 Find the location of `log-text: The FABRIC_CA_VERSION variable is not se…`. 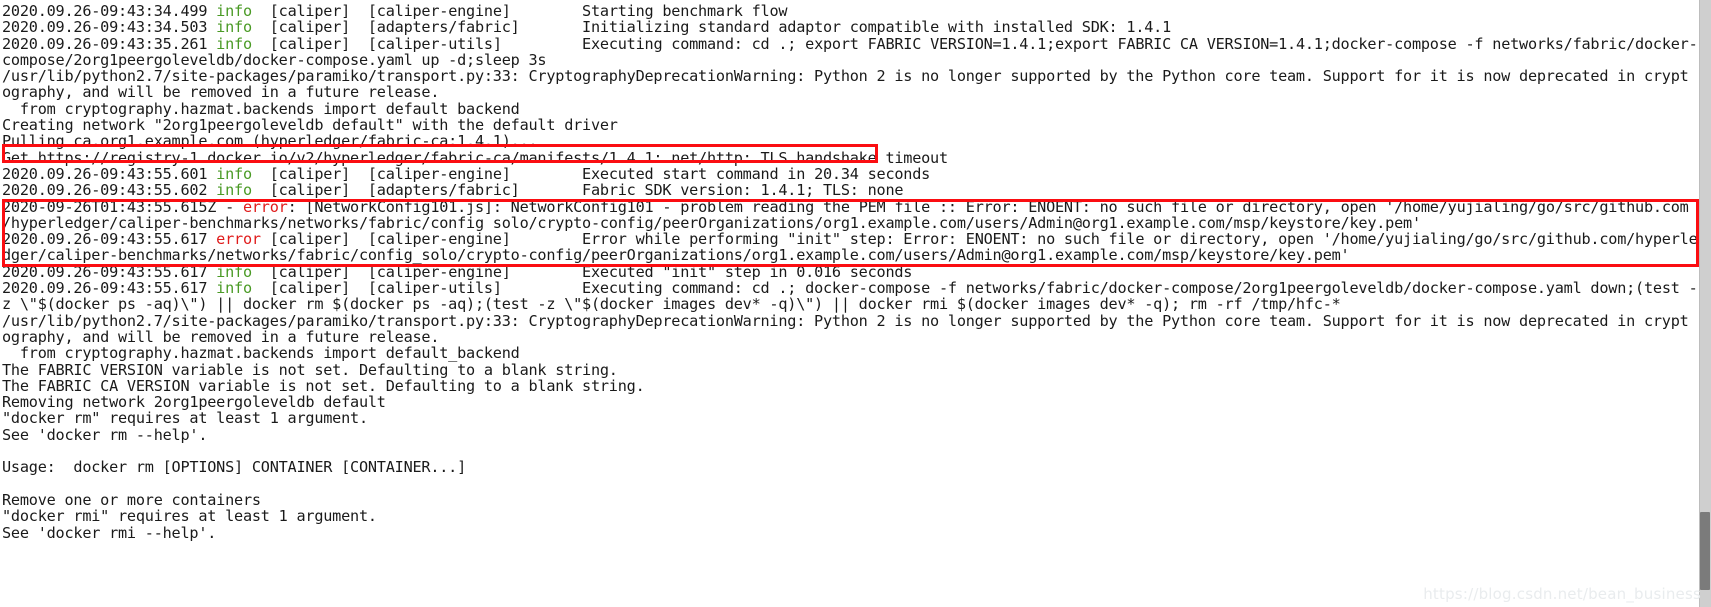

log-text: The FABRIC_CA_VERSION variable is not se… is located at coordinates (323, 386).